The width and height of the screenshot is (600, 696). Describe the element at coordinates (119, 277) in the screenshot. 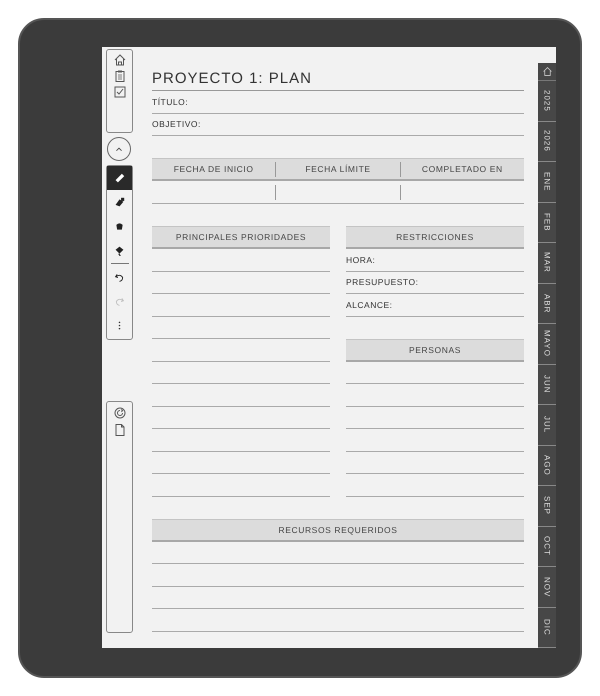

I see `undo-icon` at that location.